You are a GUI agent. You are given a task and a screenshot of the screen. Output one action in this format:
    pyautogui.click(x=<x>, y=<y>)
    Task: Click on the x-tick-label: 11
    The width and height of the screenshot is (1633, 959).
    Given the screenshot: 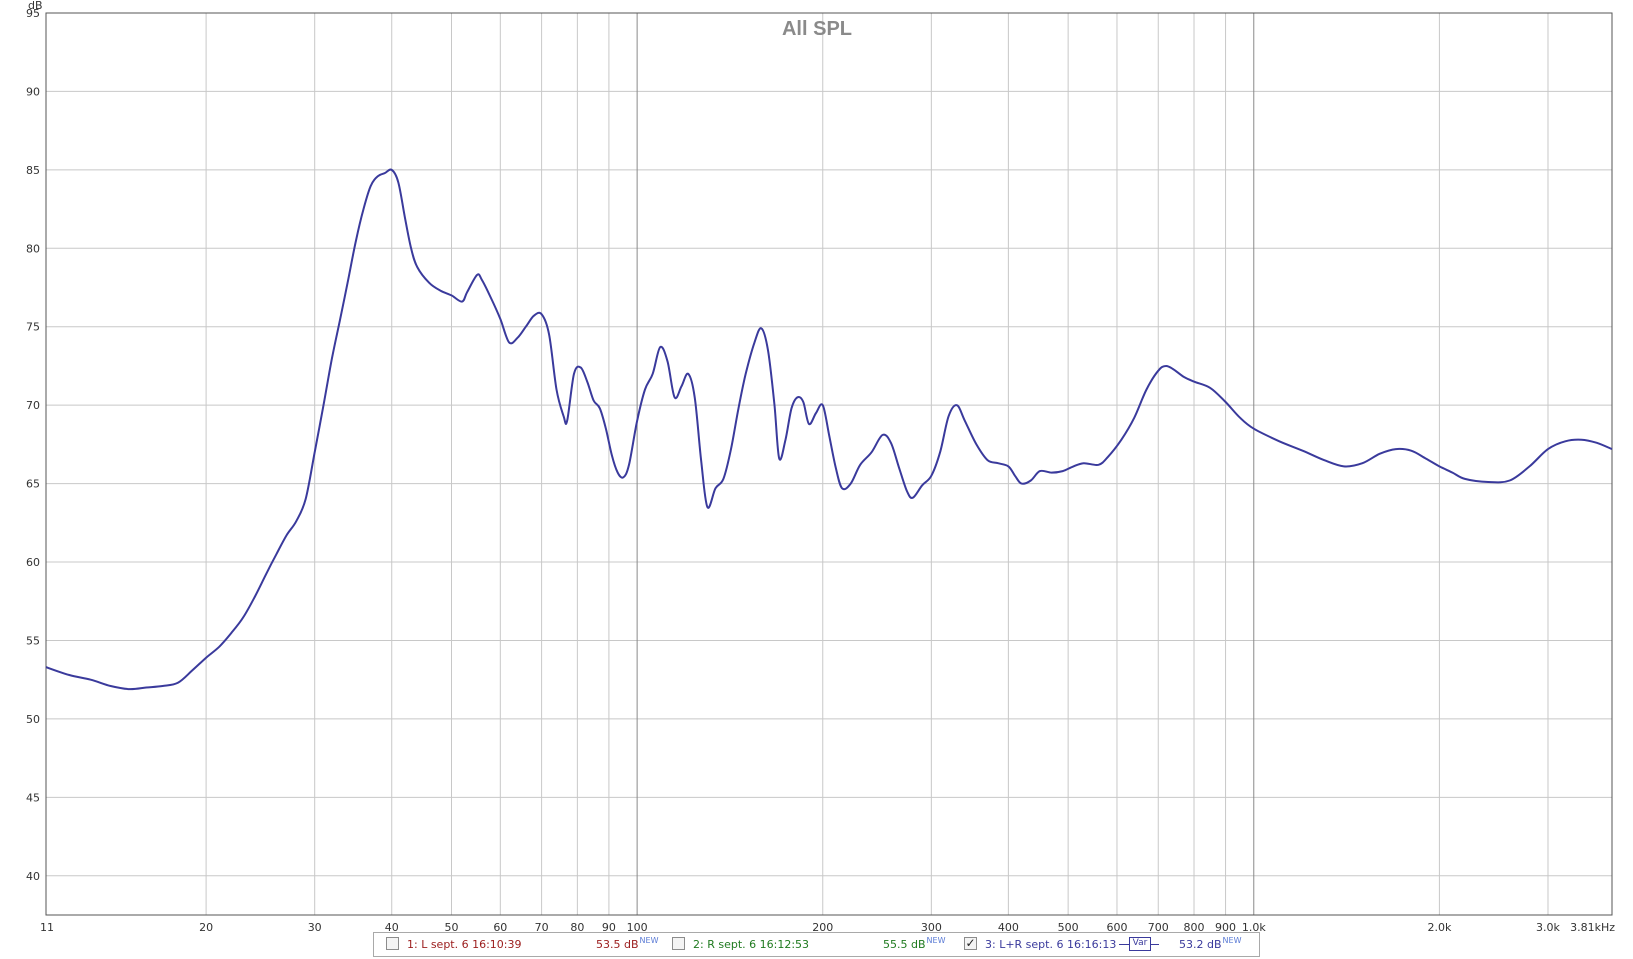 What is the action you would take?
    pyautogui.click(x=47, y=927)
    